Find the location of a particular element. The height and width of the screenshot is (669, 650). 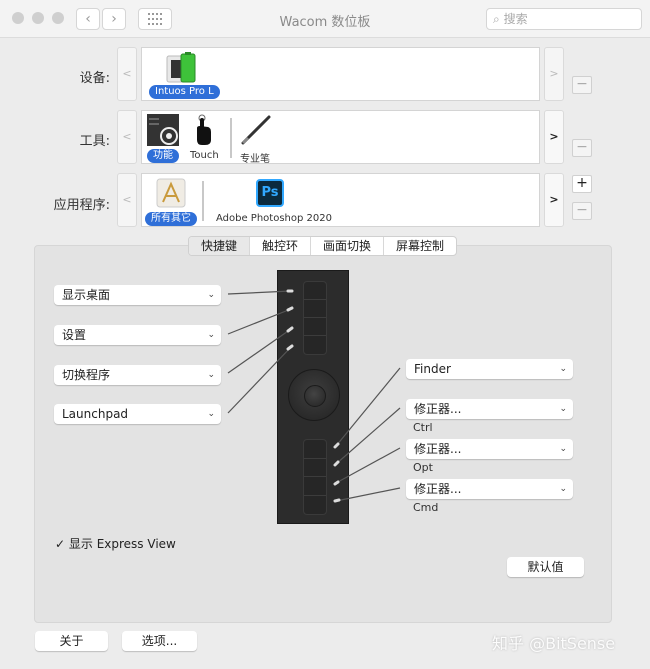

express-view-checkbox: ✓ 显示 Express View is located at coordinates (115, 543).